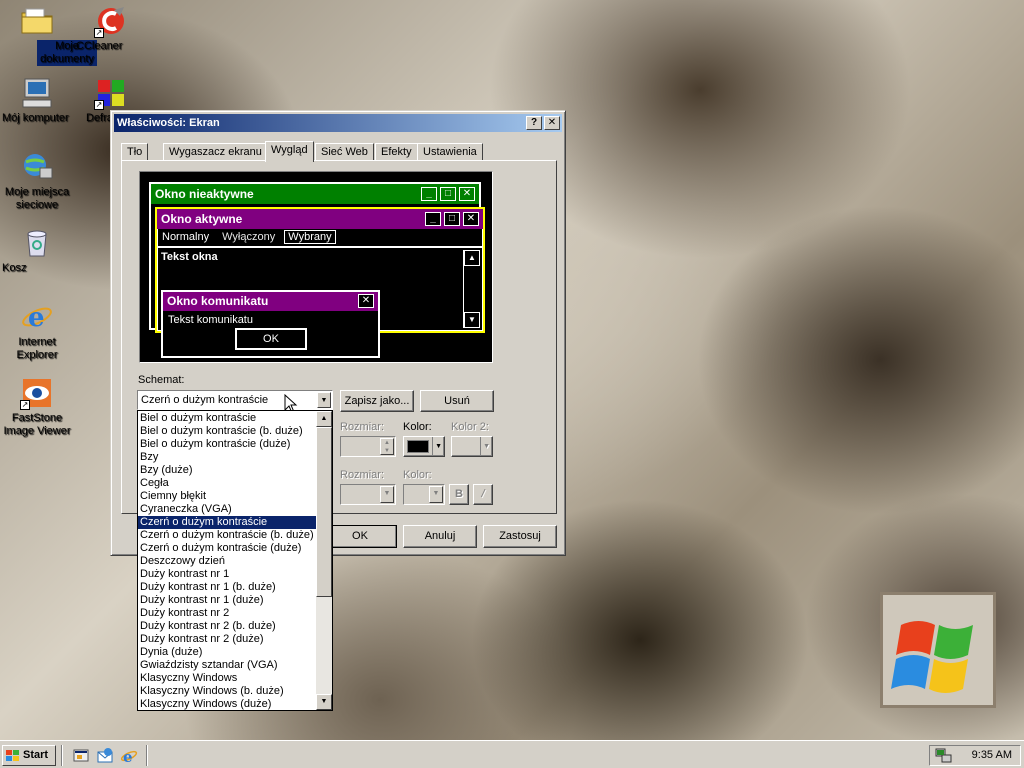 The width and height of the screenshot is (1024, 768). What do you see at coordinates (227, 548) in the screenshot?
I see `dropdown-item: Czerń o dużym kontraście (duże)` at bounding box center [227, 548].